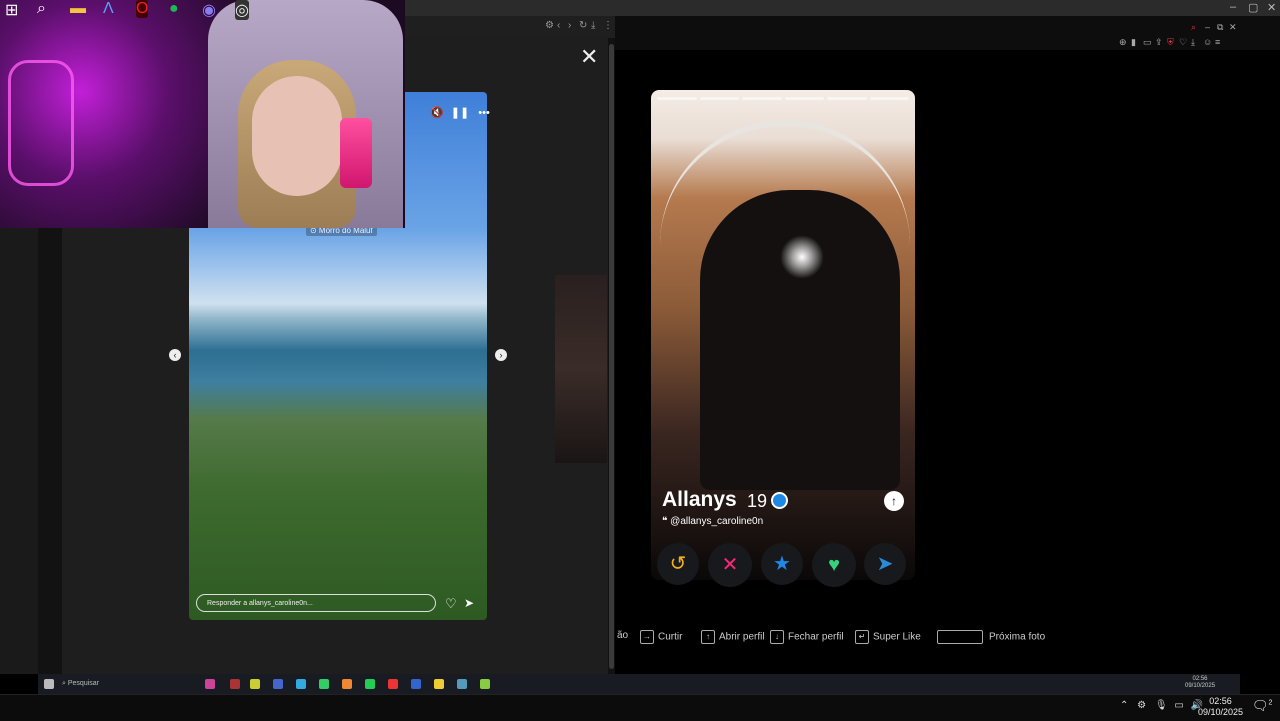 This screenshot has height=721, width=1280. I want to click on share-icon: ⇪, so click(1159, 42).